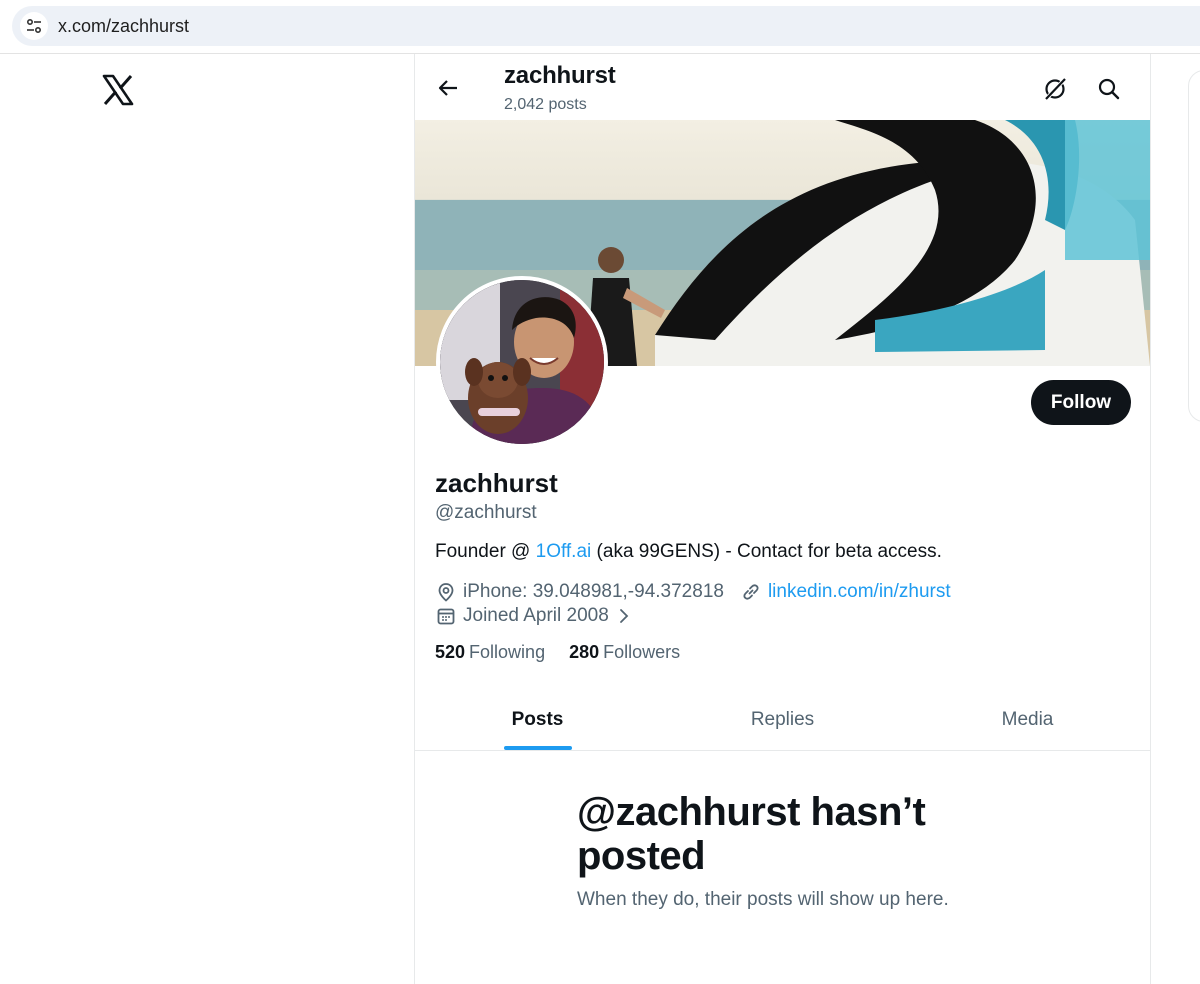  Describe the element at coordinates (486, 512) in the screenshot. I see `handle: @zachhurst` at that location.